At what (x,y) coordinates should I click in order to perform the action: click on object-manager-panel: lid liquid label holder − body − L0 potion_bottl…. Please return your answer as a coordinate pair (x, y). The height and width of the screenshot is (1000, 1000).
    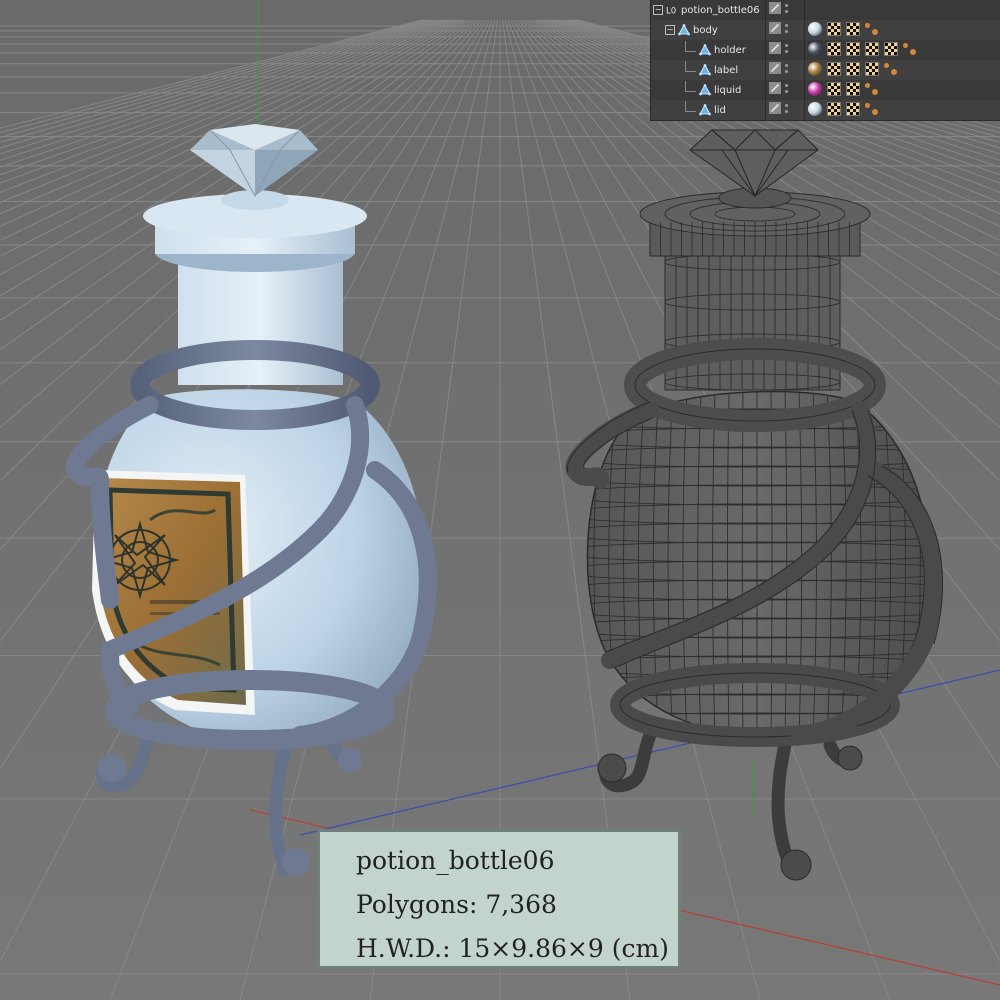
    Looking at the image, I should click on (825, 60).